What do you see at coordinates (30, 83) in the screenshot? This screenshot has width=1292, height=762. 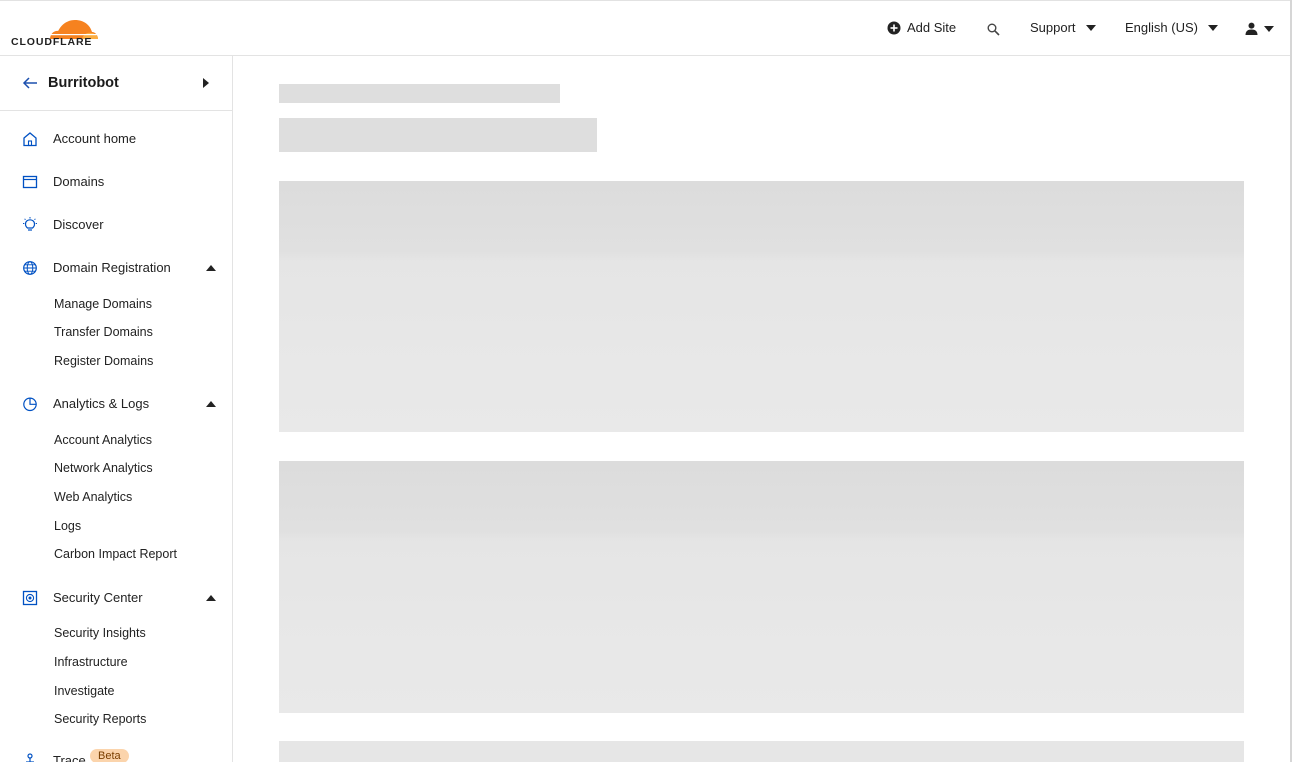 I see `back-arrow-icon` at bounding box center [30, 83].